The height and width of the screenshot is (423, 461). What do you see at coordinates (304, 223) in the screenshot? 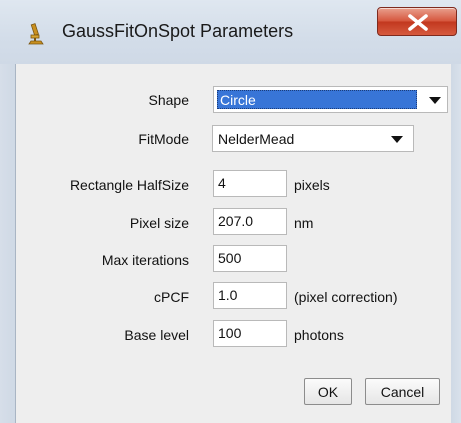
I see `pixel-size-unit: nm` at bounding box center [304, 223].